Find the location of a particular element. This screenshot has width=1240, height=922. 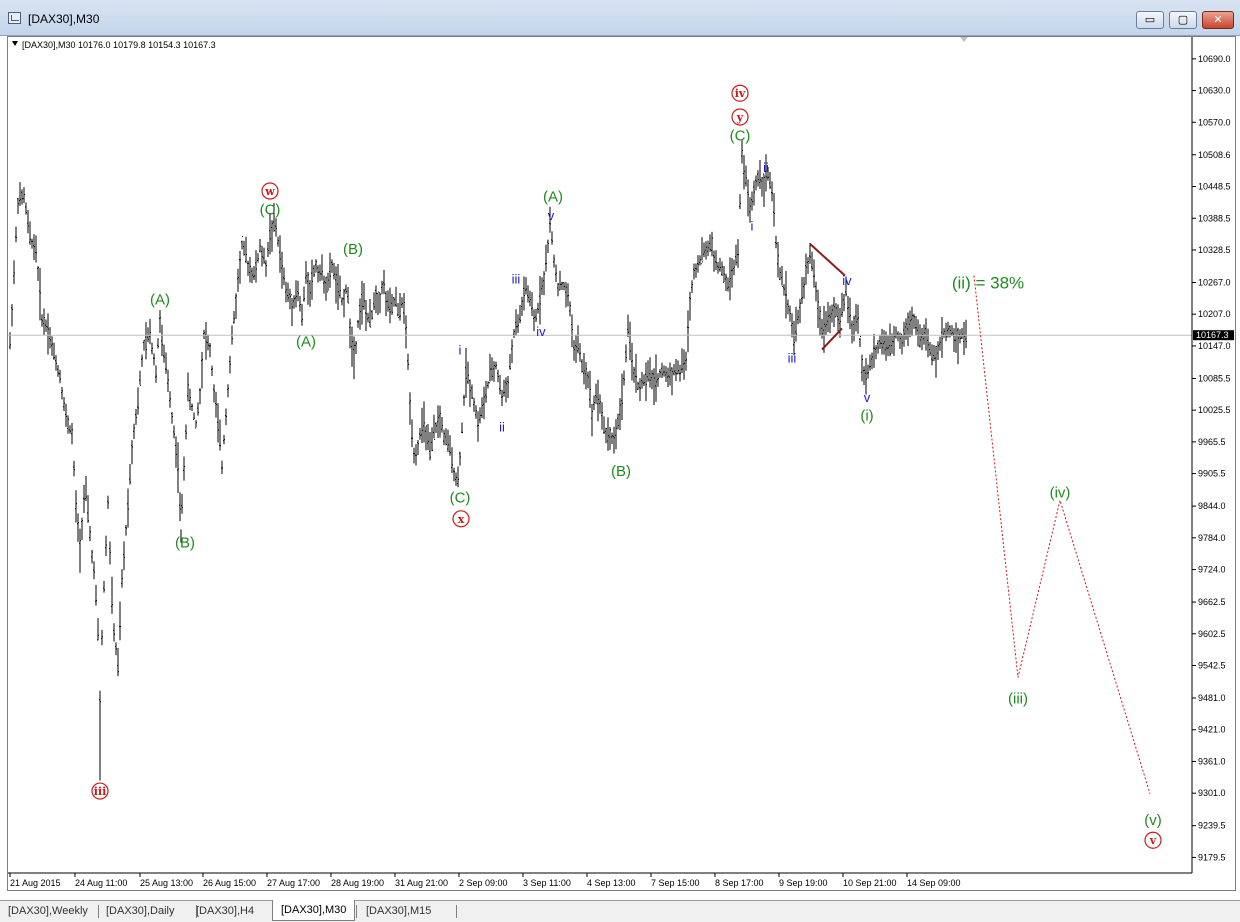

y-tick-label: 10388.5 is located at coordinates (1214, 218).